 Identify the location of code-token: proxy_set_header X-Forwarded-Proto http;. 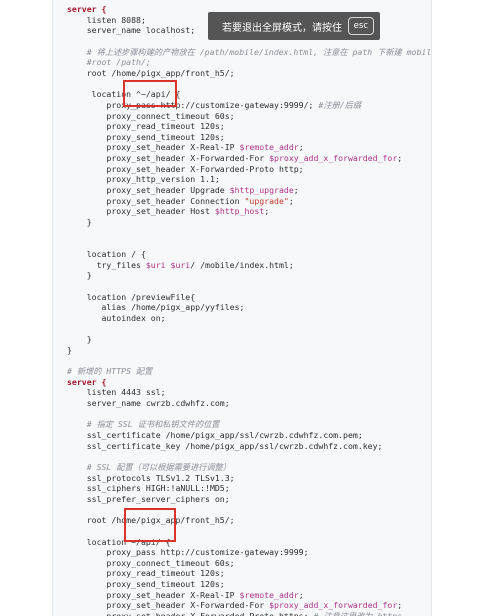
(185, 168).